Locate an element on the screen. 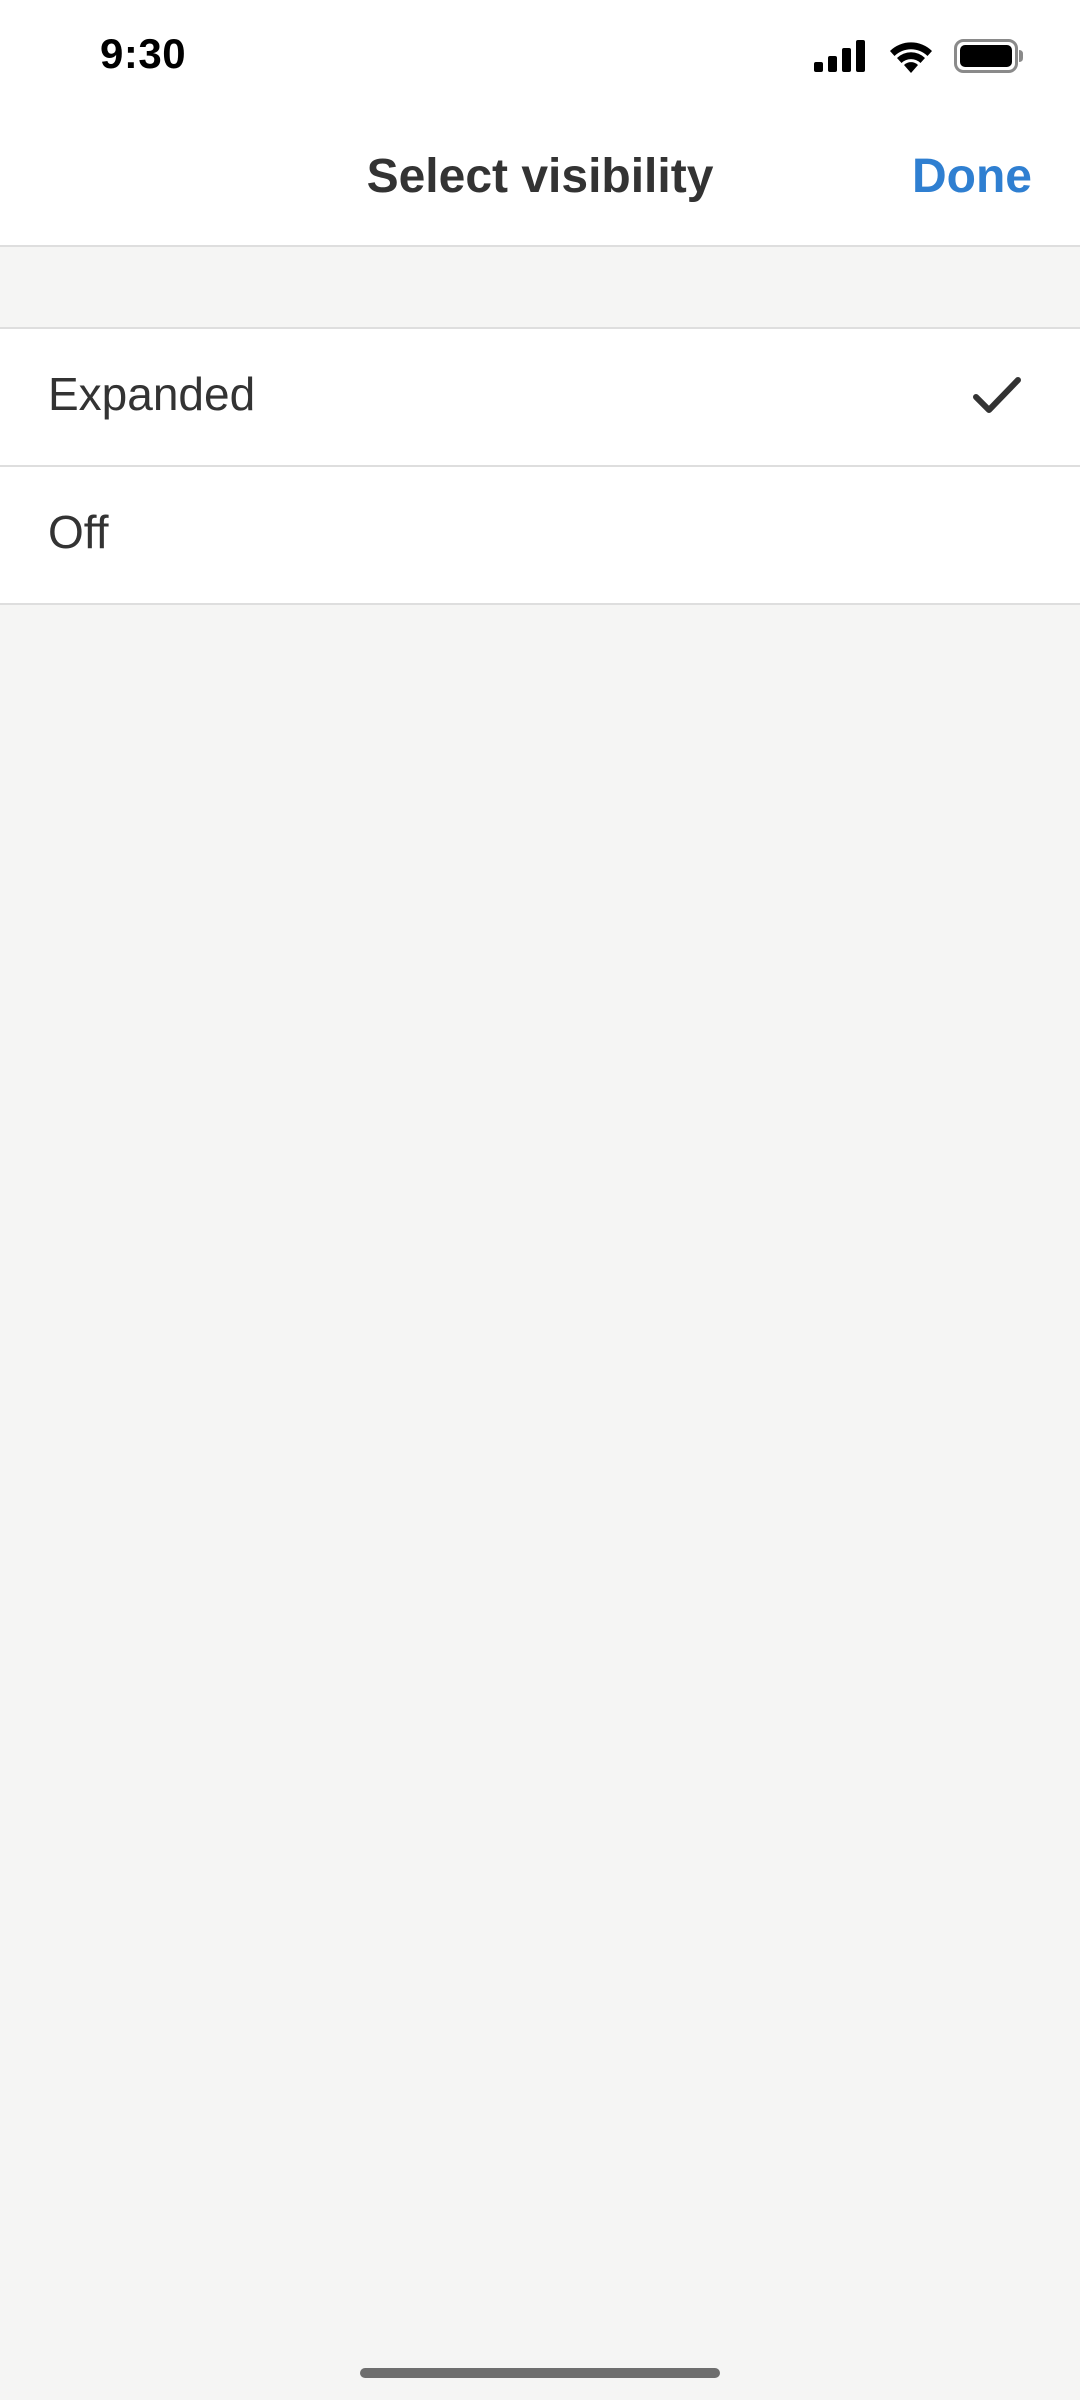 The width and height of the screenshot is (1080, 2400). option-expanded: Expanded is located at coordinates (540, 398).